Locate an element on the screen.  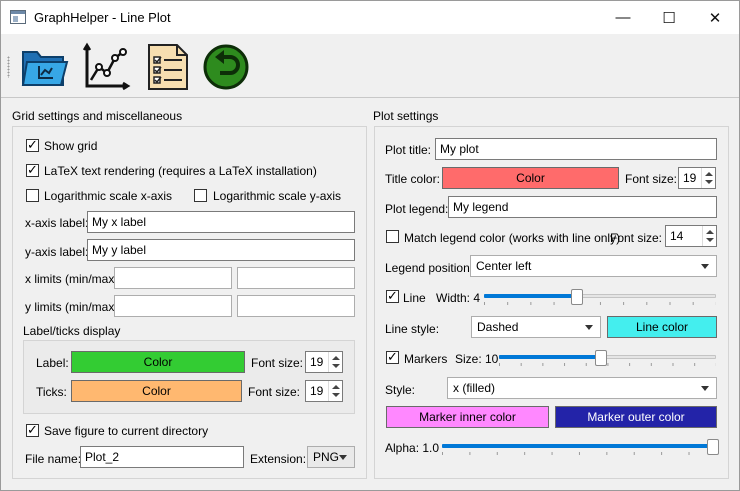
y-limit-max-input is located at coordinates (296, 306).